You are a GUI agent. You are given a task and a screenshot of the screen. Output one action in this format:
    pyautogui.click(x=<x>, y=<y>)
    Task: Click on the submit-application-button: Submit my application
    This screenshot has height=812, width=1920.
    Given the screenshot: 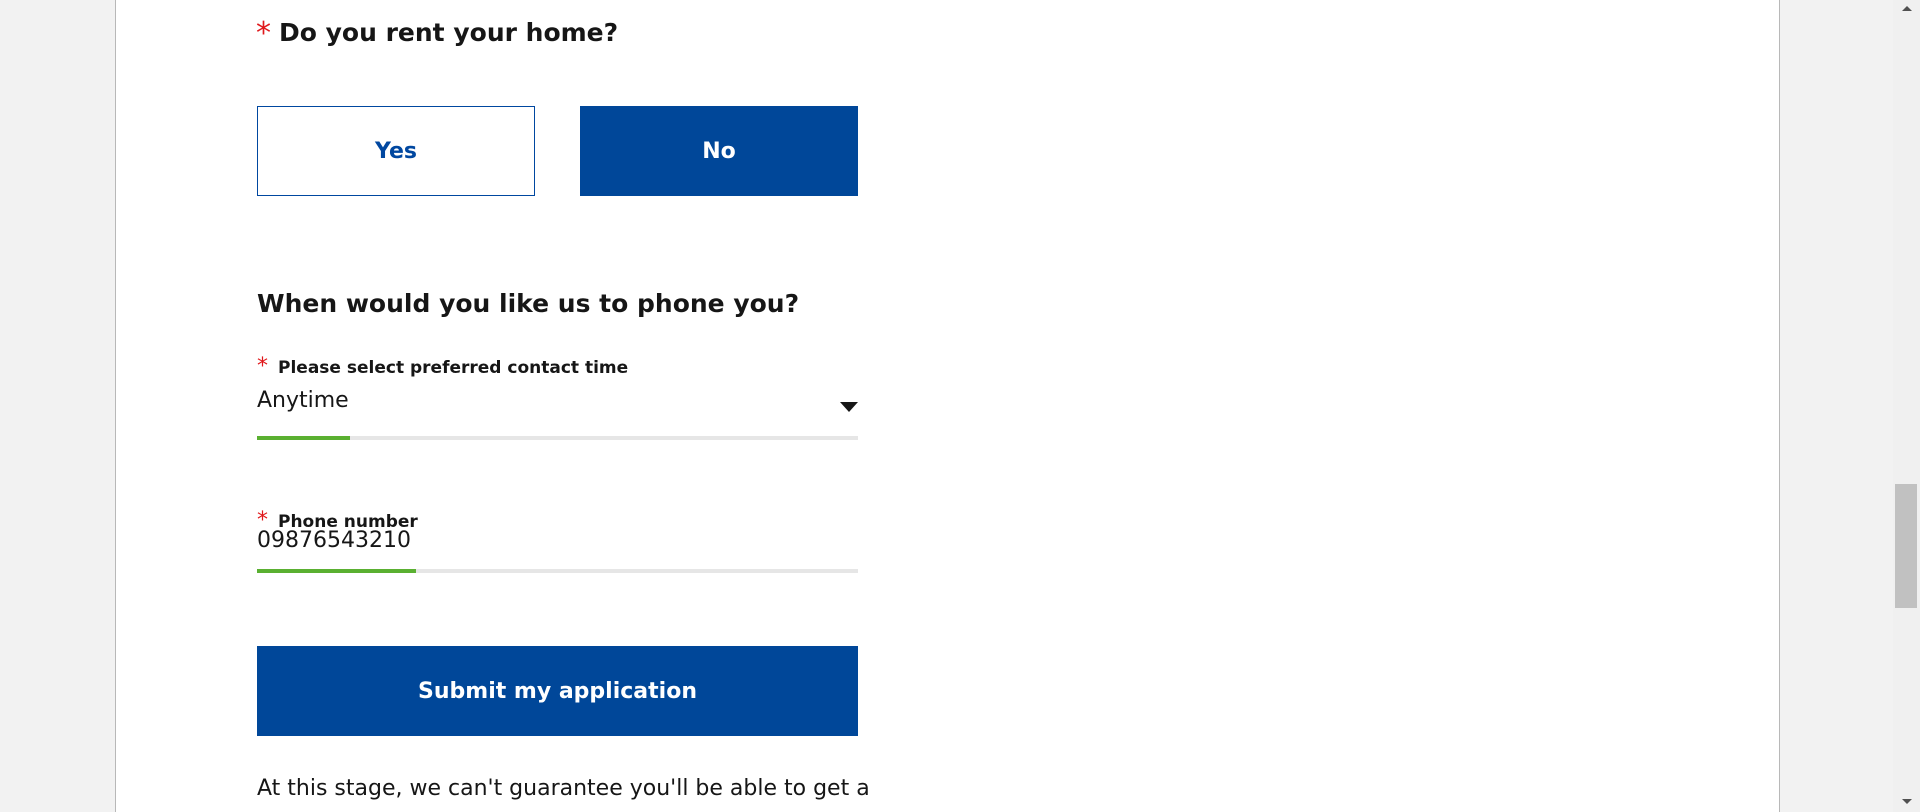 What is the action you would take?
    pyautogui.click(x=557, y=691)
    